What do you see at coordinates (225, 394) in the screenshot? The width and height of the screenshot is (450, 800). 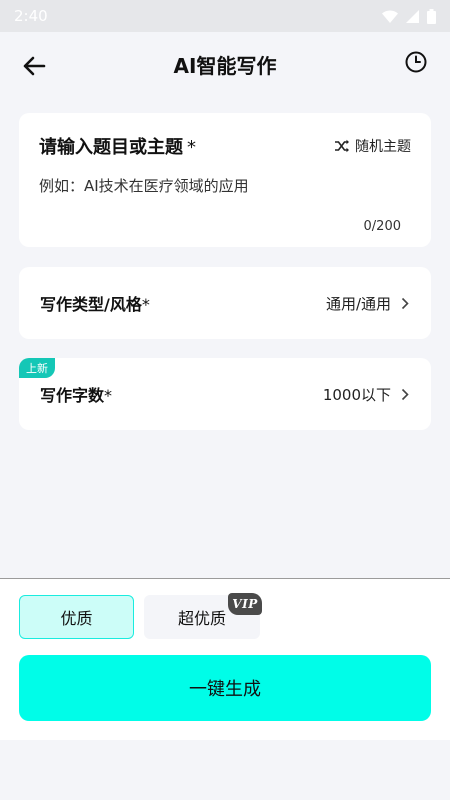 I see `word-count-row: 写作字数* 1000以下` at bounding box center [225, 394].